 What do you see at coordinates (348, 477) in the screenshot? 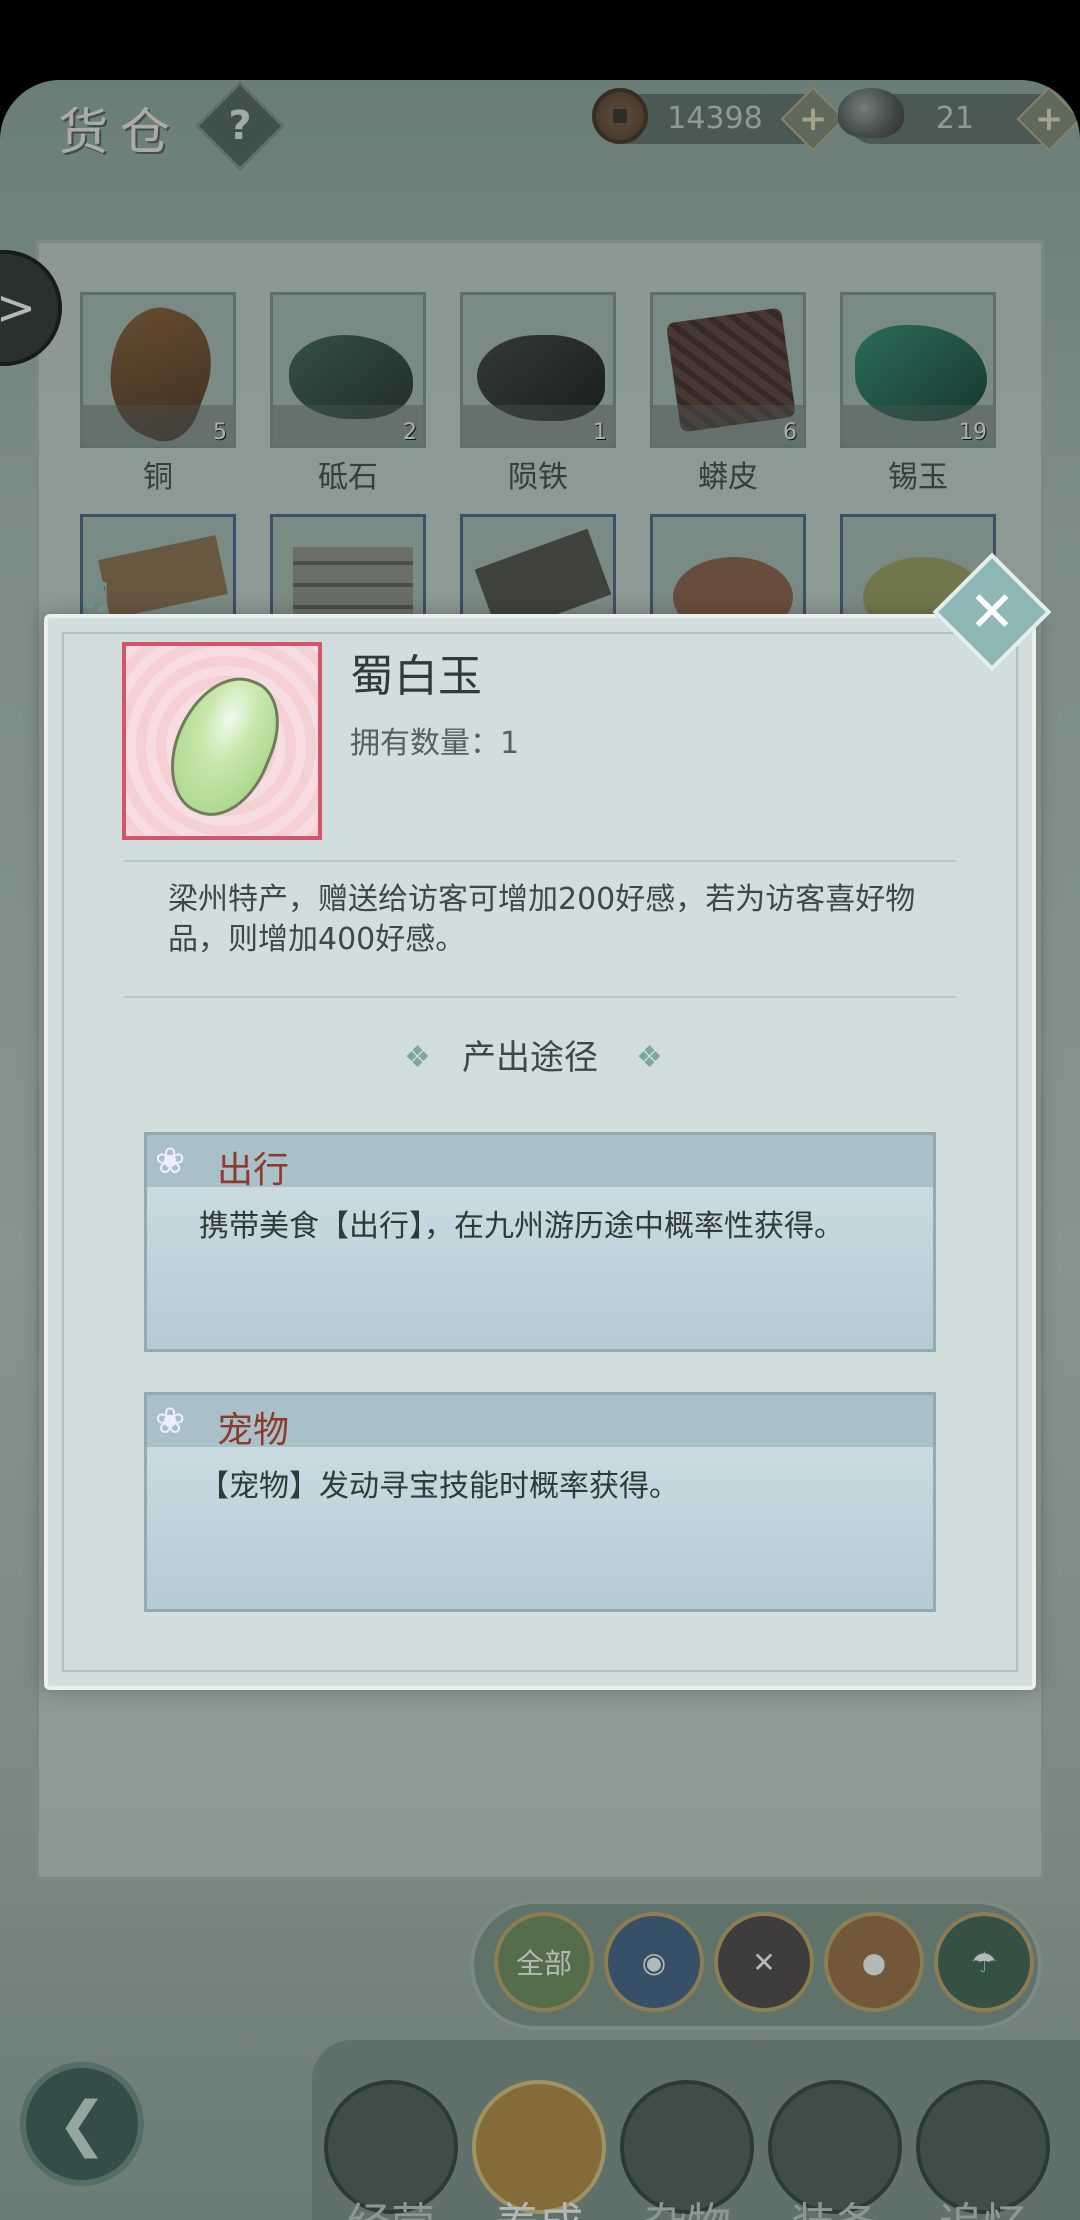
I see `item-name-label: 砥石` at bounding box center [348, 477].